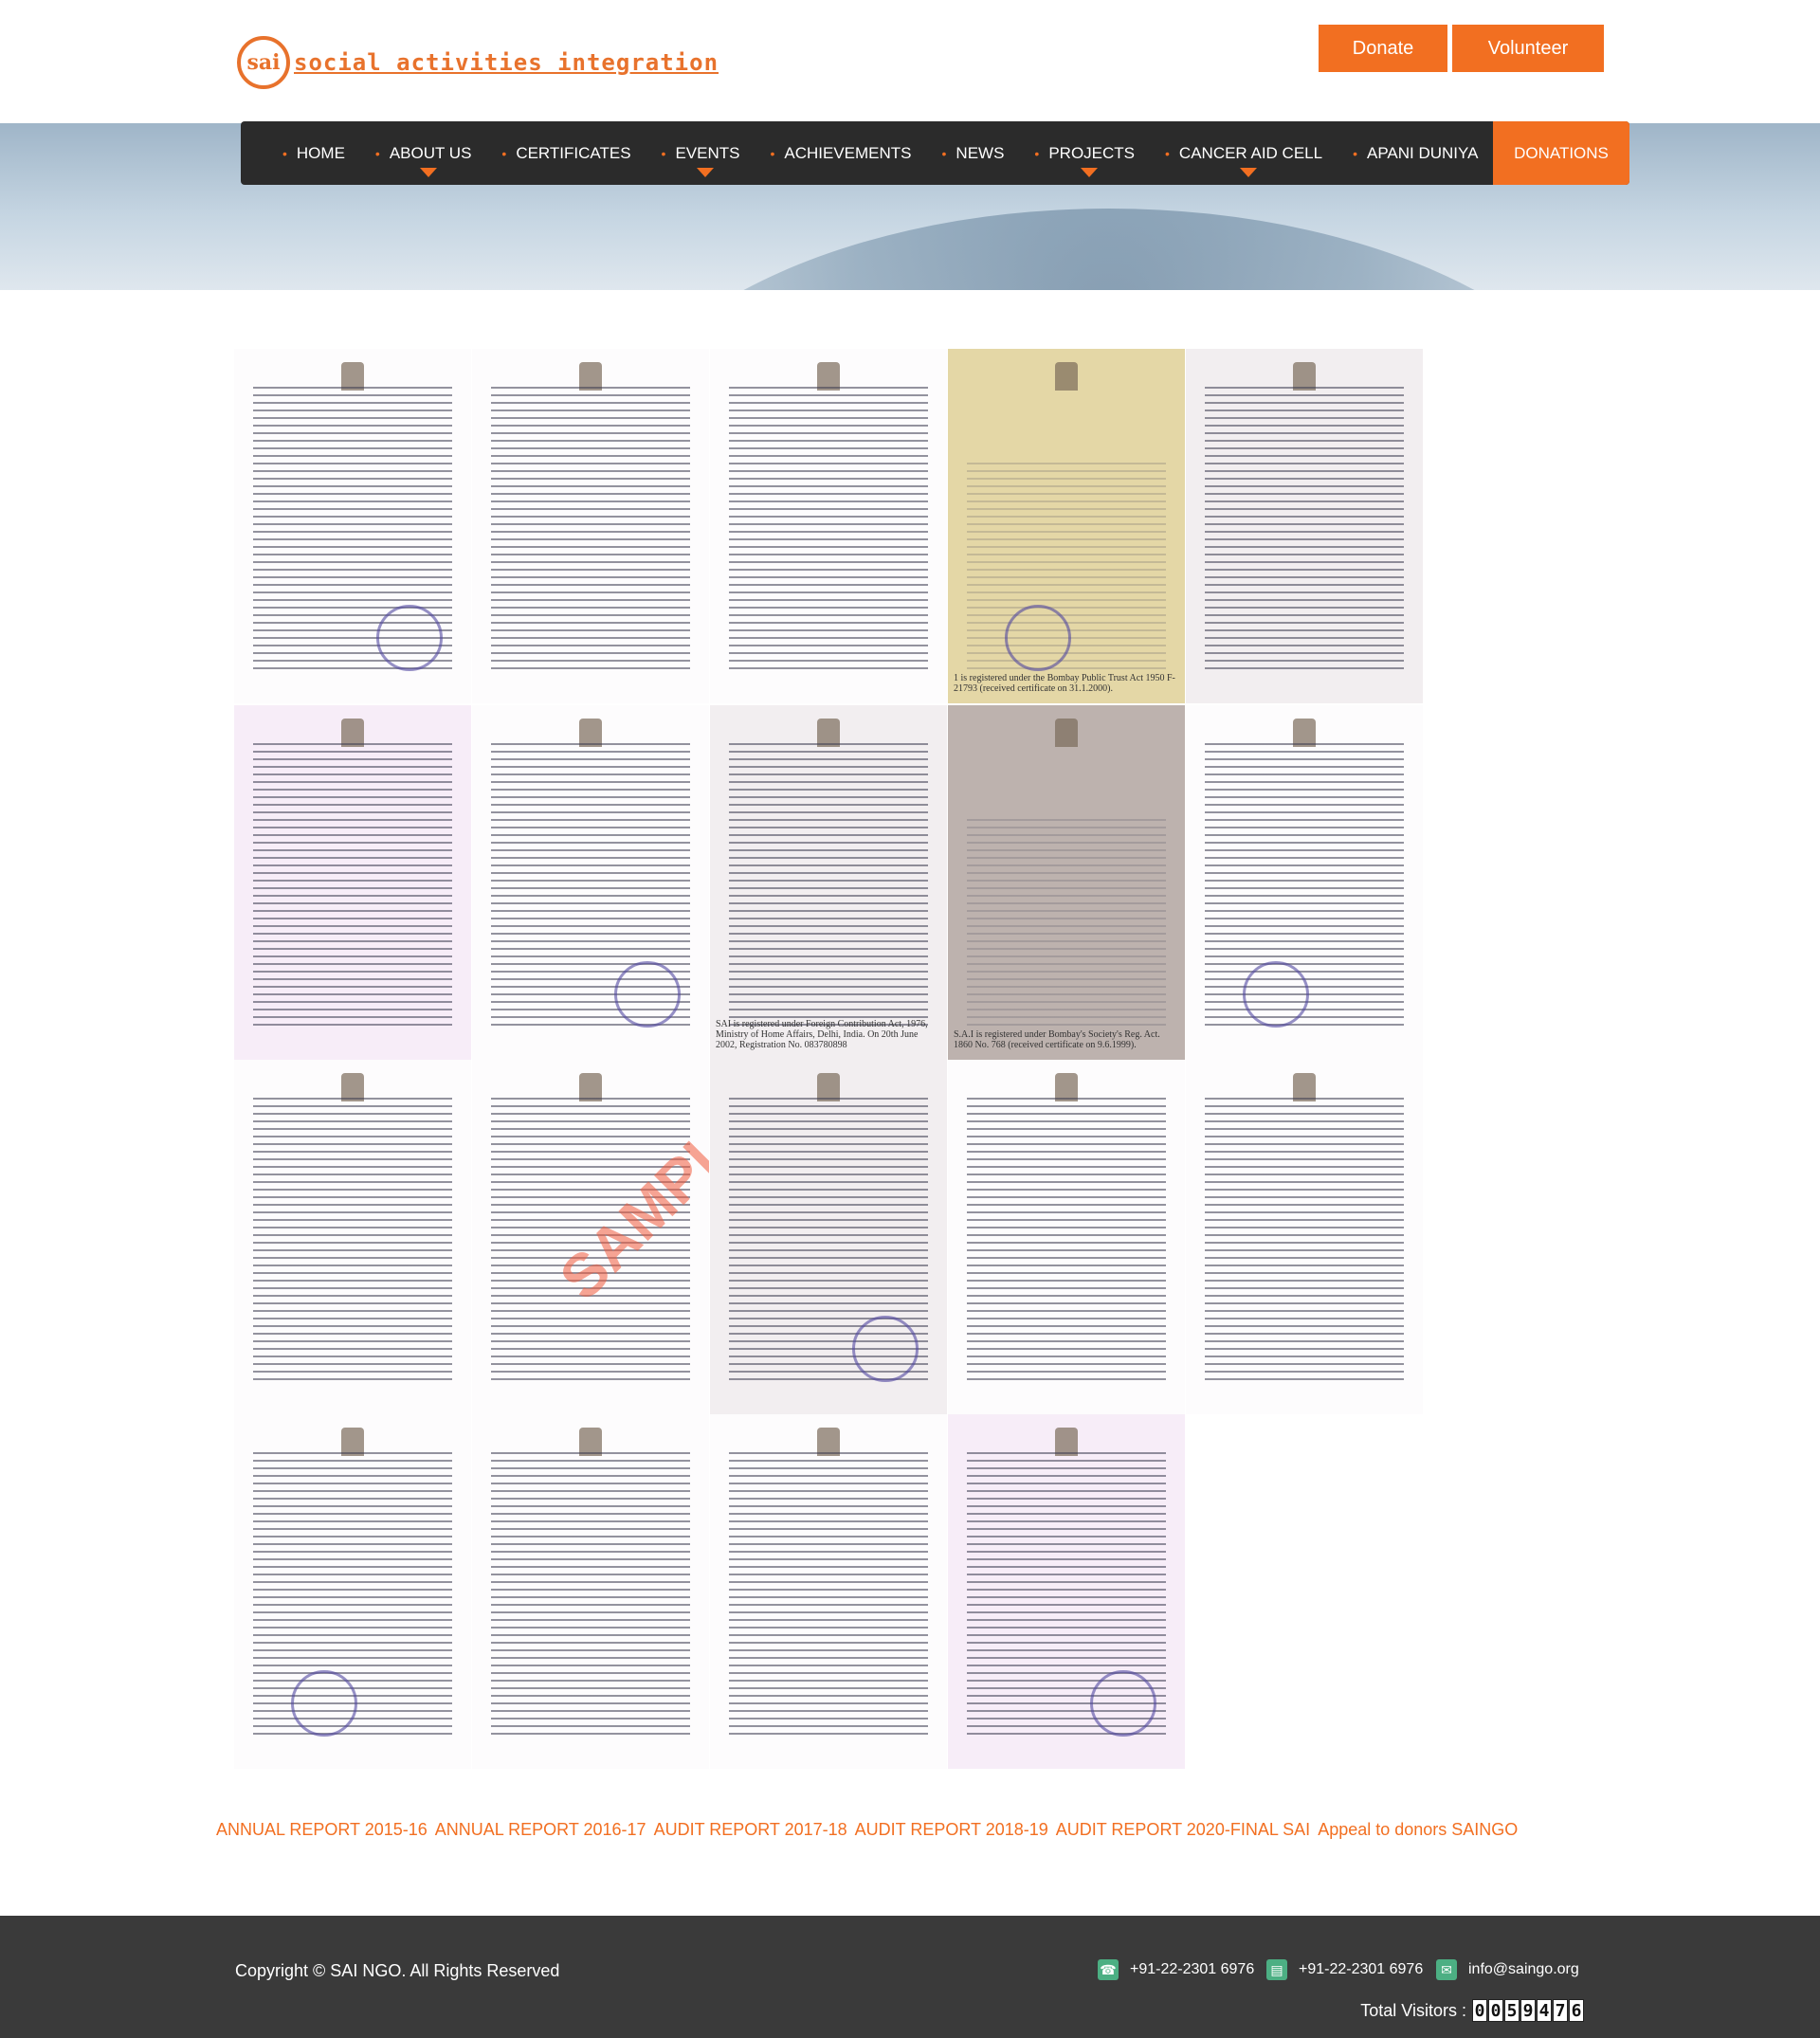  I want to click on nav-donations-button: DONATIONS, so click(1561, 153).